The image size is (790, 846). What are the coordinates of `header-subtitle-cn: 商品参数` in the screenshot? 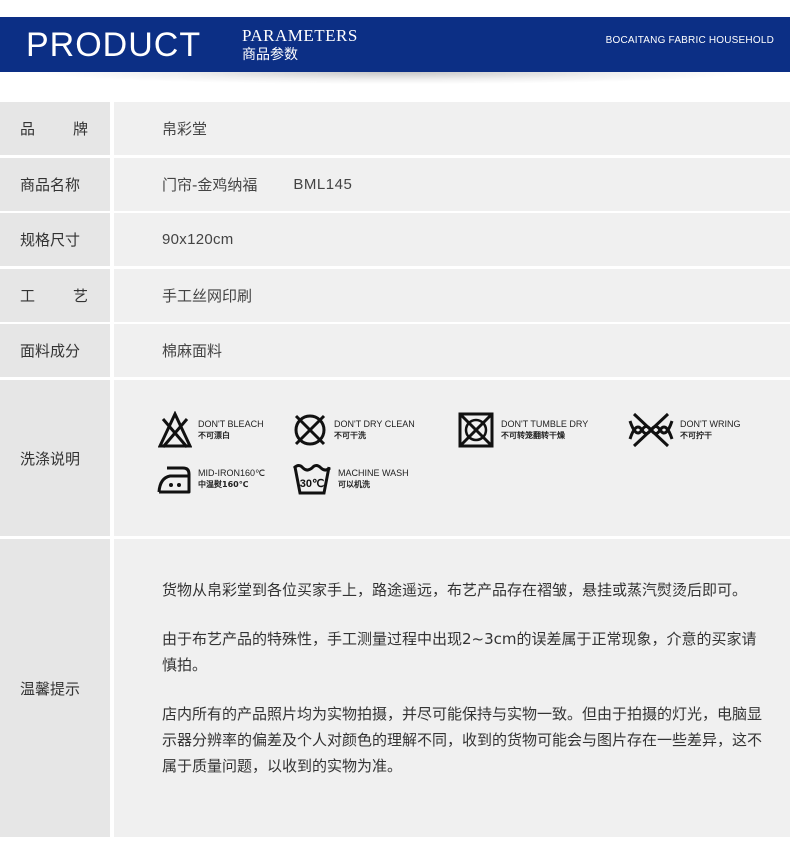 It's located at (270, 55).